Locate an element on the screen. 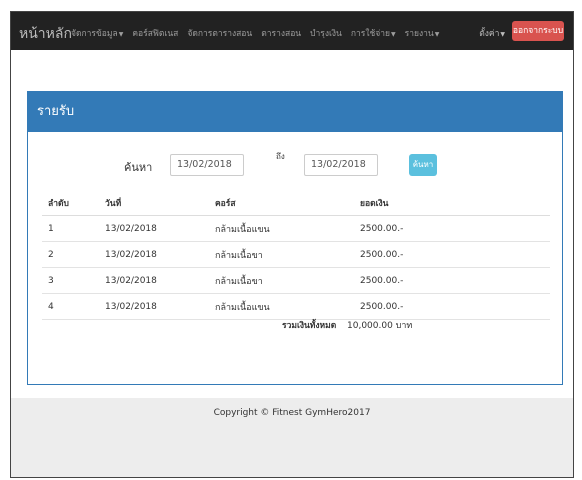 Image resolution: width=582 pixels, height=480 pixels. from-date-input: 13/02/2018 is located at coordinates (207, 165).